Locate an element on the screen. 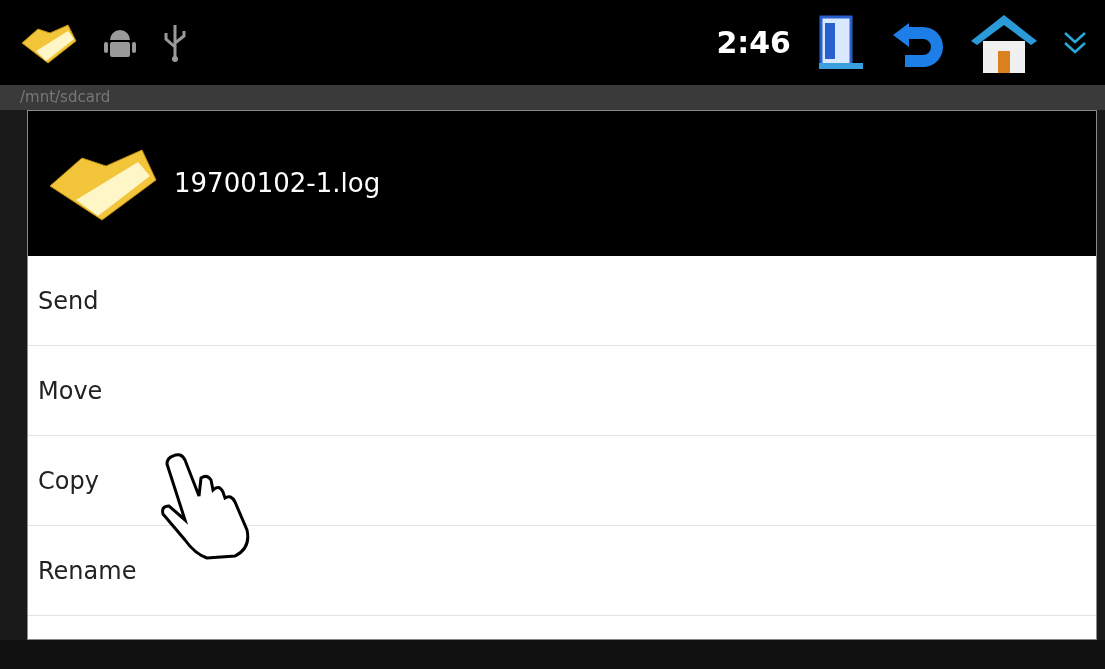 The image size is (1105, 669). folder-path: /mnt/sdcard is located at coordinates (65, 97).